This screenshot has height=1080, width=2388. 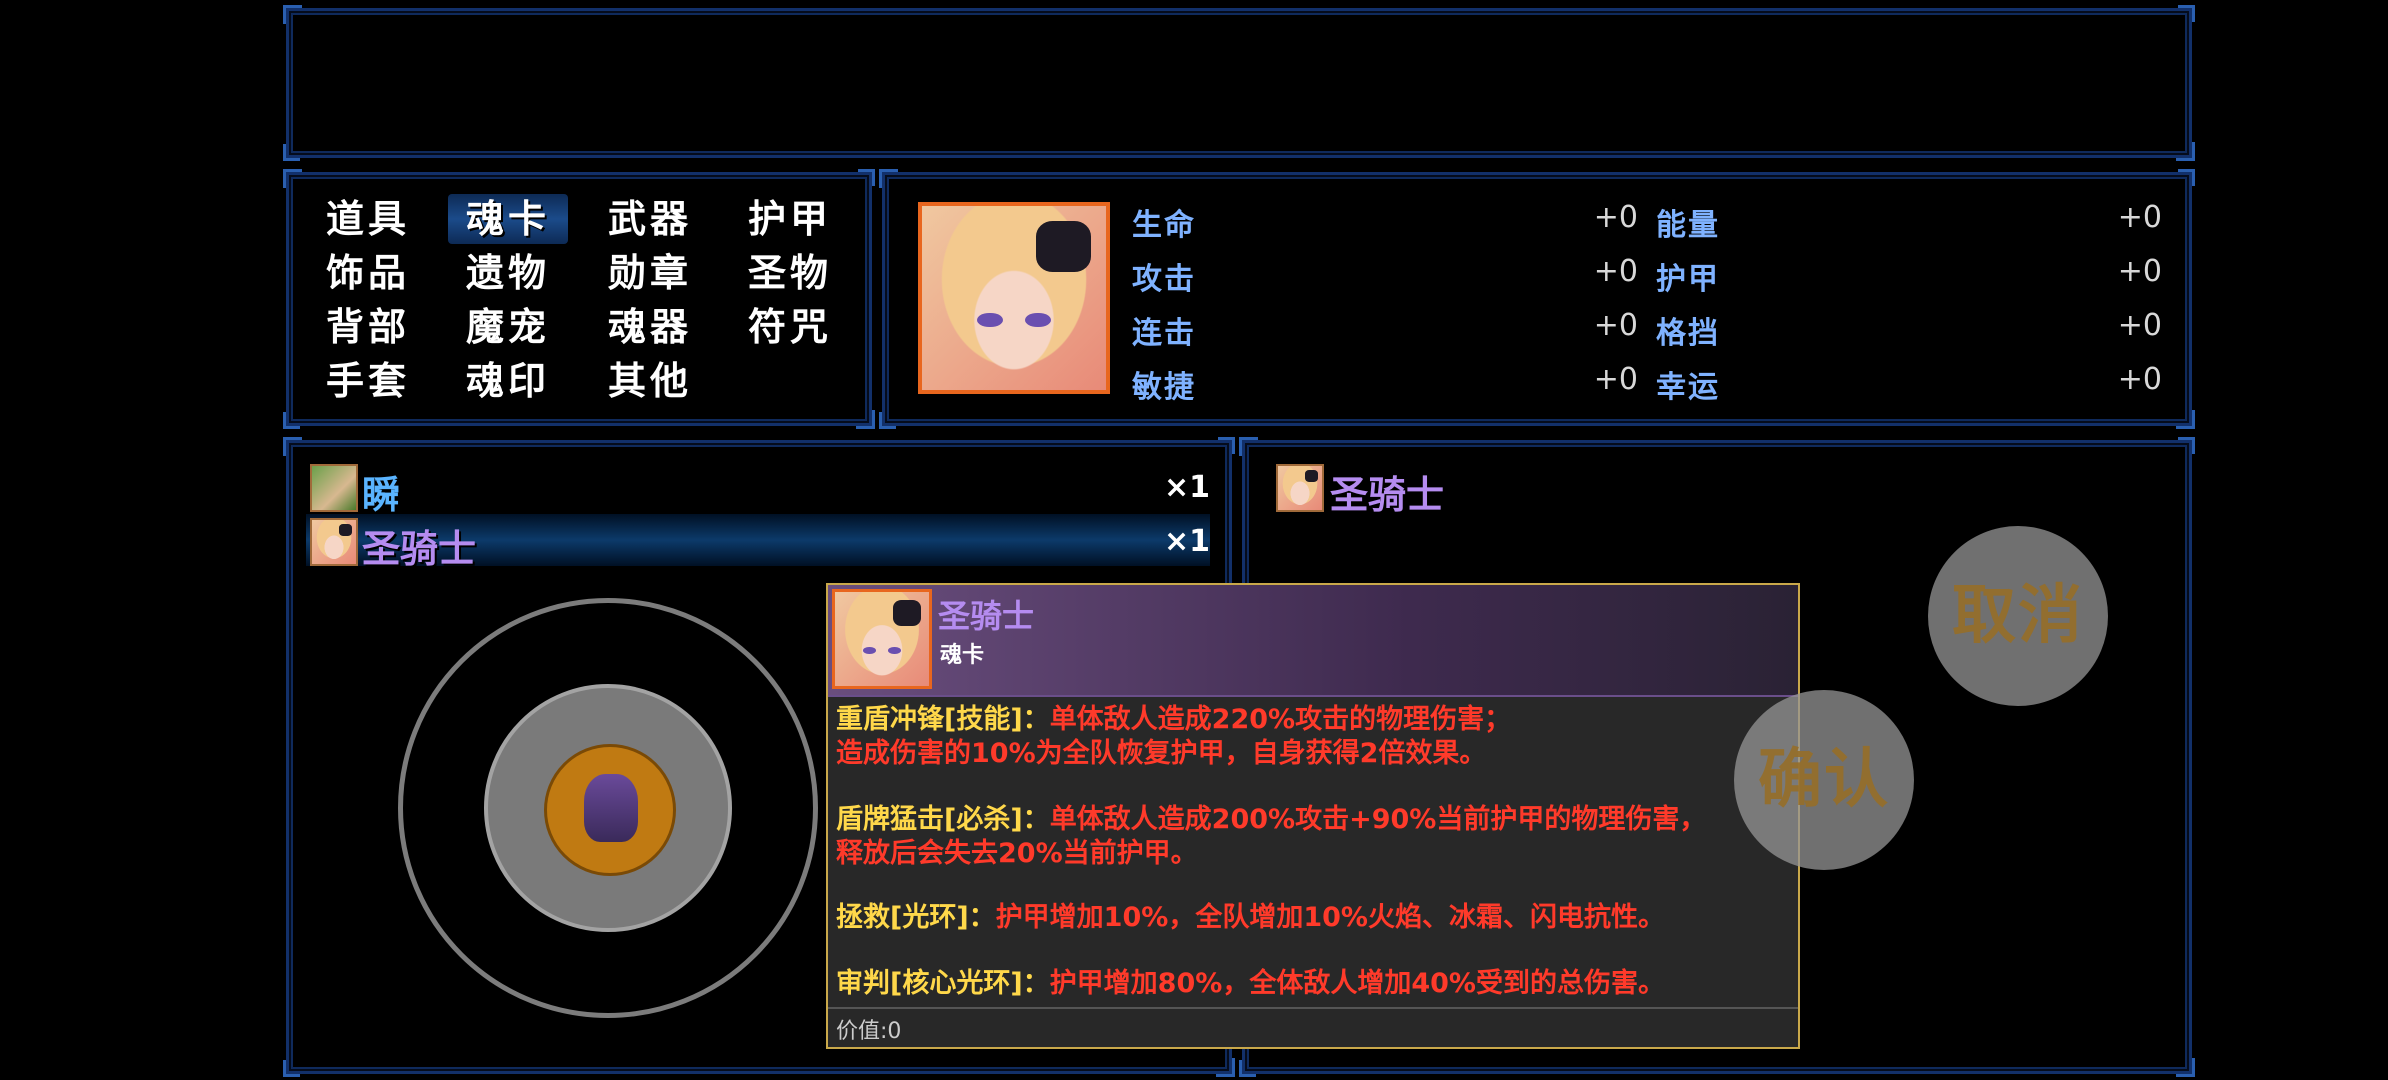 I want to click on stat-value-combo: +0, so click(x=1615, y=325).